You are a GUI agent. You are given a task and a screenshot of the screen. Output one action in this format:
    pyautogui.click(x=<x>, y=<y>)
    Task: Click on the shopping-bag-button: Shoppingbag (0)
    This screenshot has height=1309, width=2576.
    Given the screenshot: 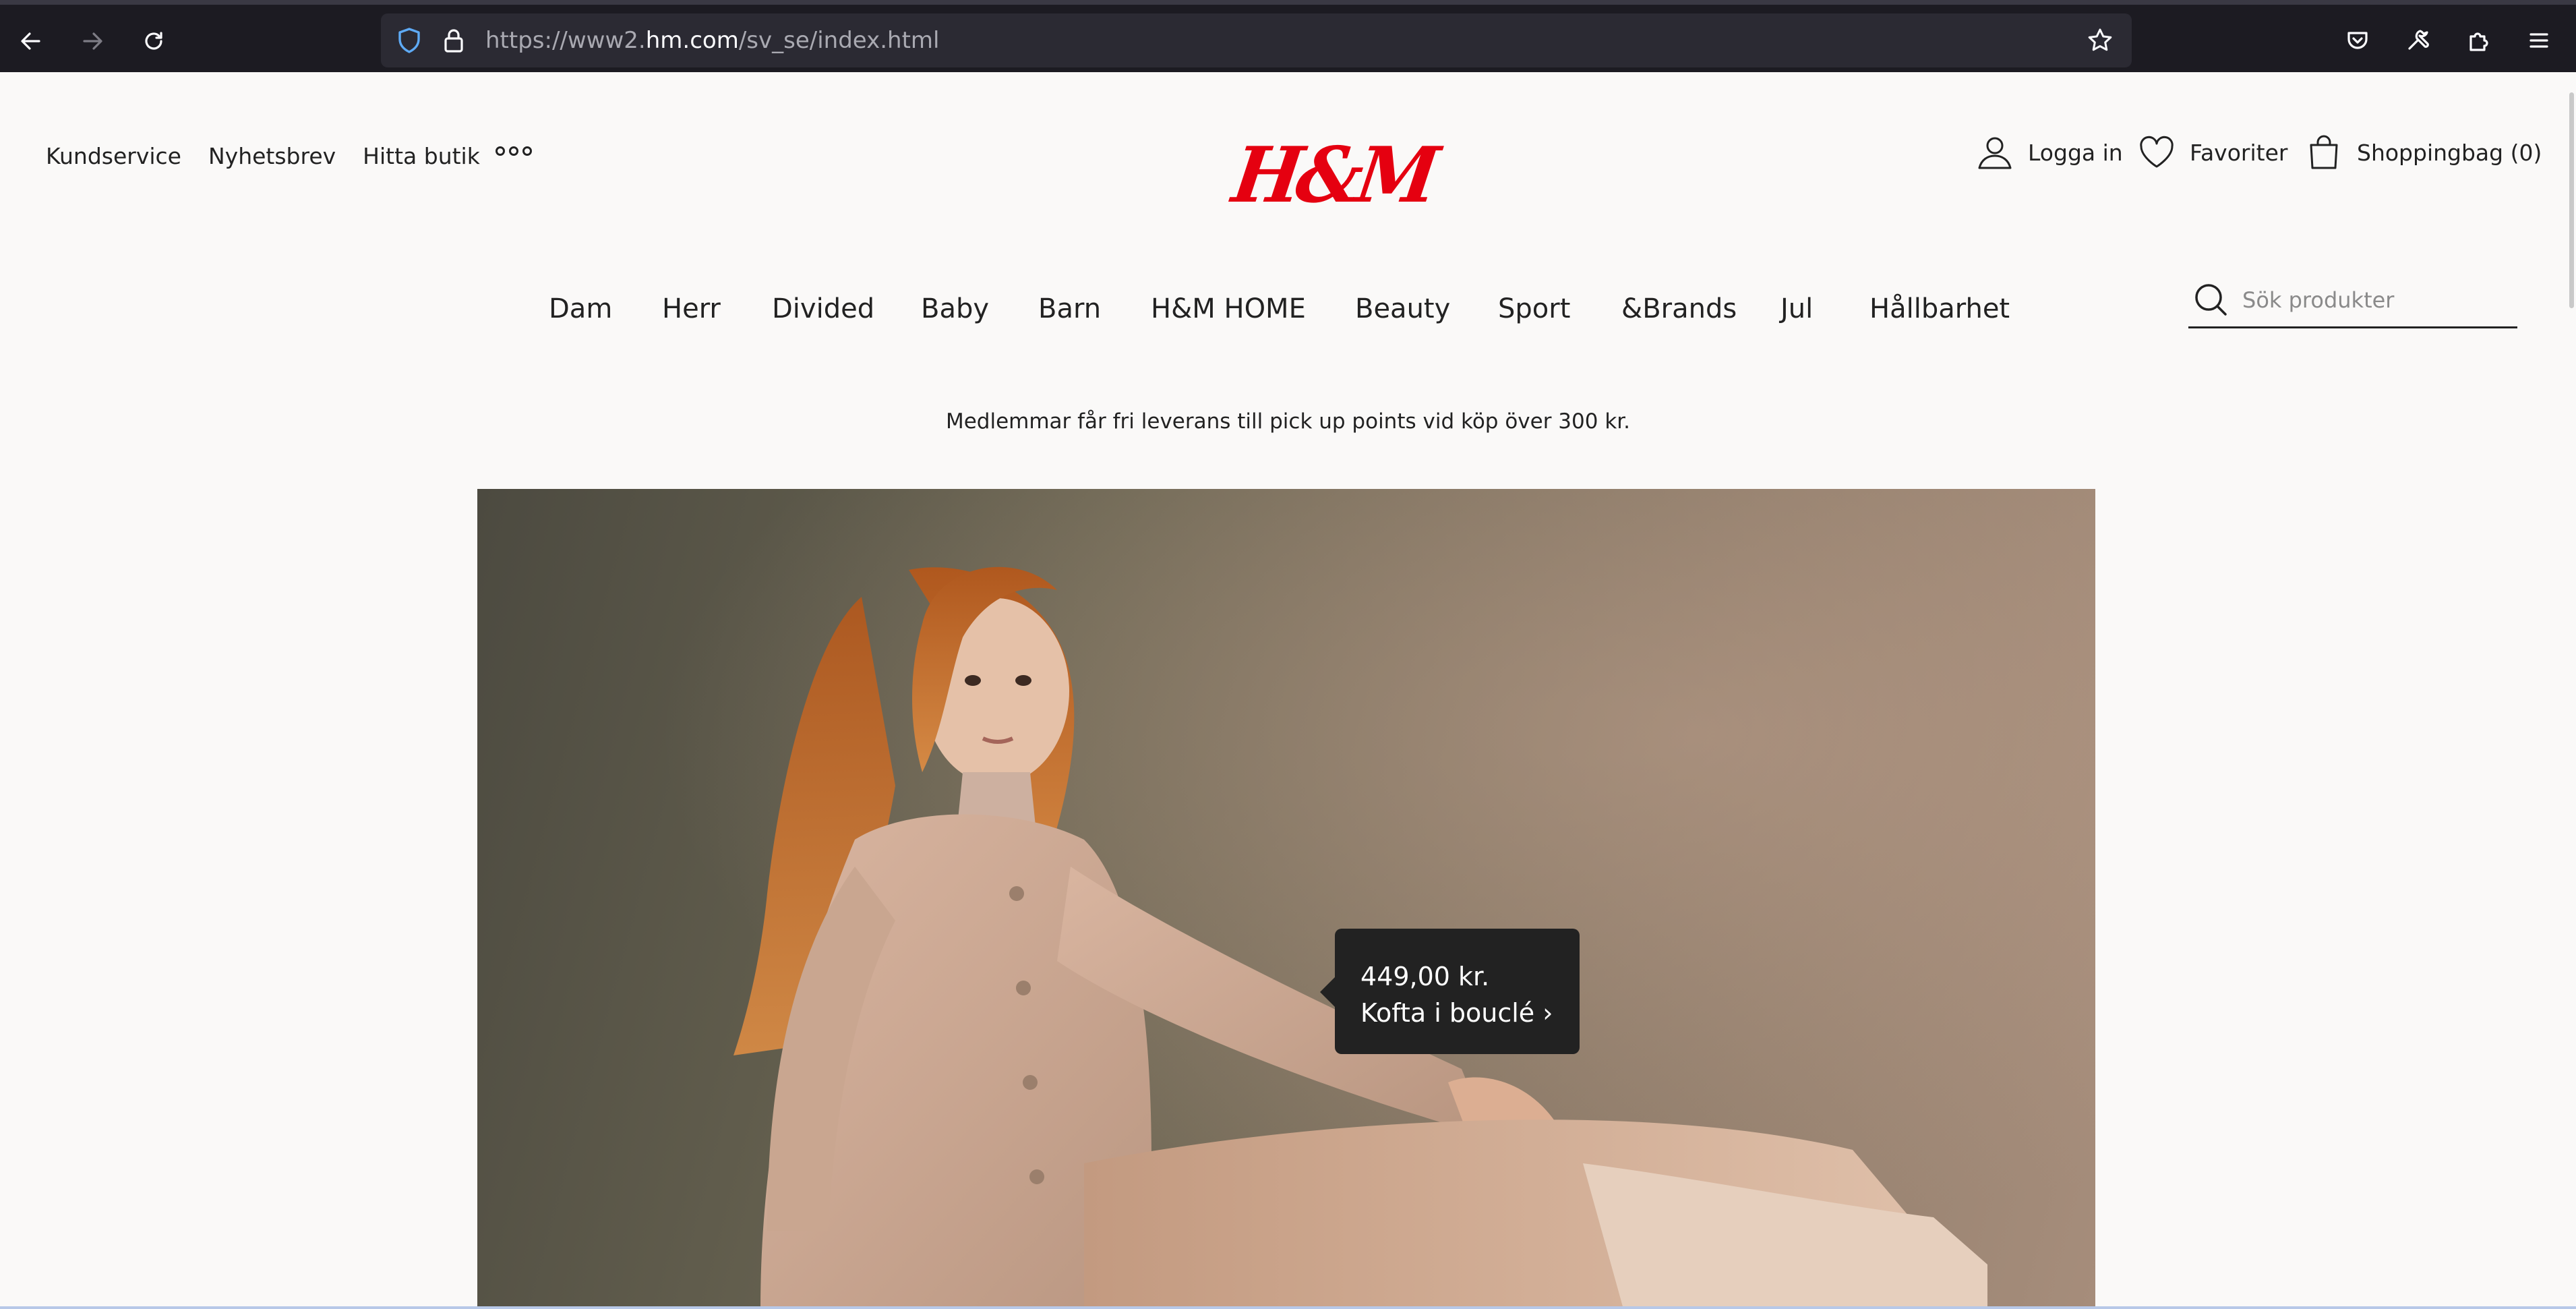 What is the action you would take?
    pyautogui.click(x=2422, y=152)
    